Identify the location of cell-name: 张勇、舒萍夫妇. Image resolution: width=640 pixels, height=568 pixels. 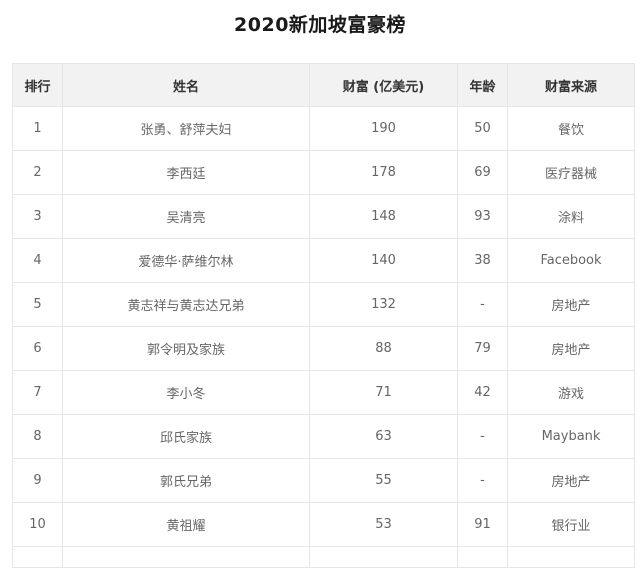
(186, 128).